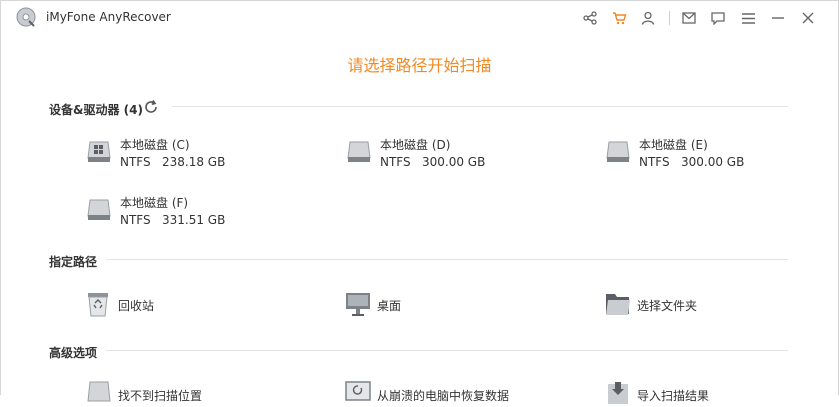  I want to click on app-logo-icon, so click(26, 17).